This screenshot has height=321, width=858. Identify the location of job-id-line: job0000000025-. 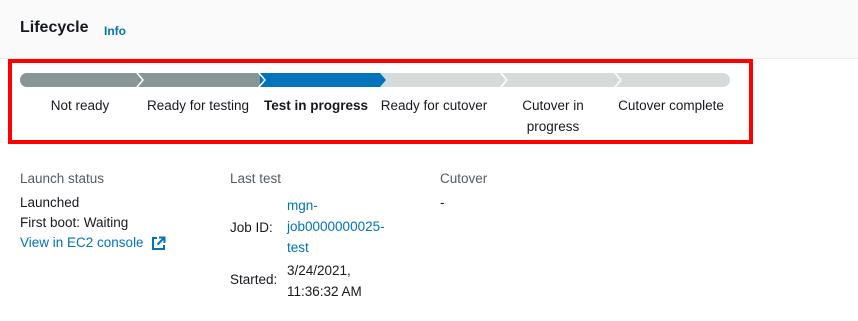
(336, 226).